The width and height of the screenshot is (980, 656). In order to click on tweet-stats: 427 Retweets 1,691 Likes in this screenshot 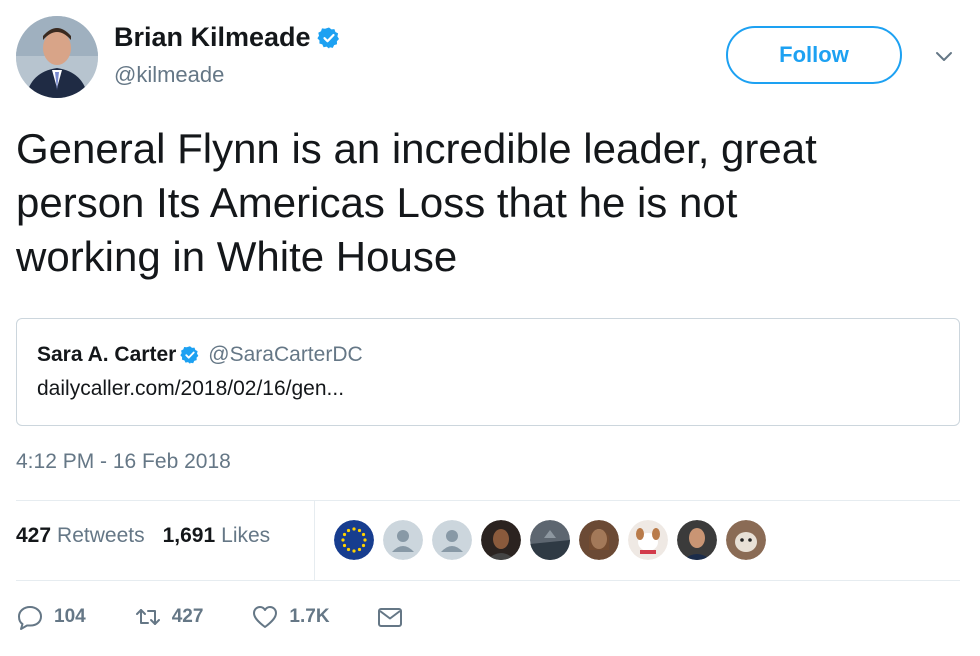, I will do `click(143, 536)`.